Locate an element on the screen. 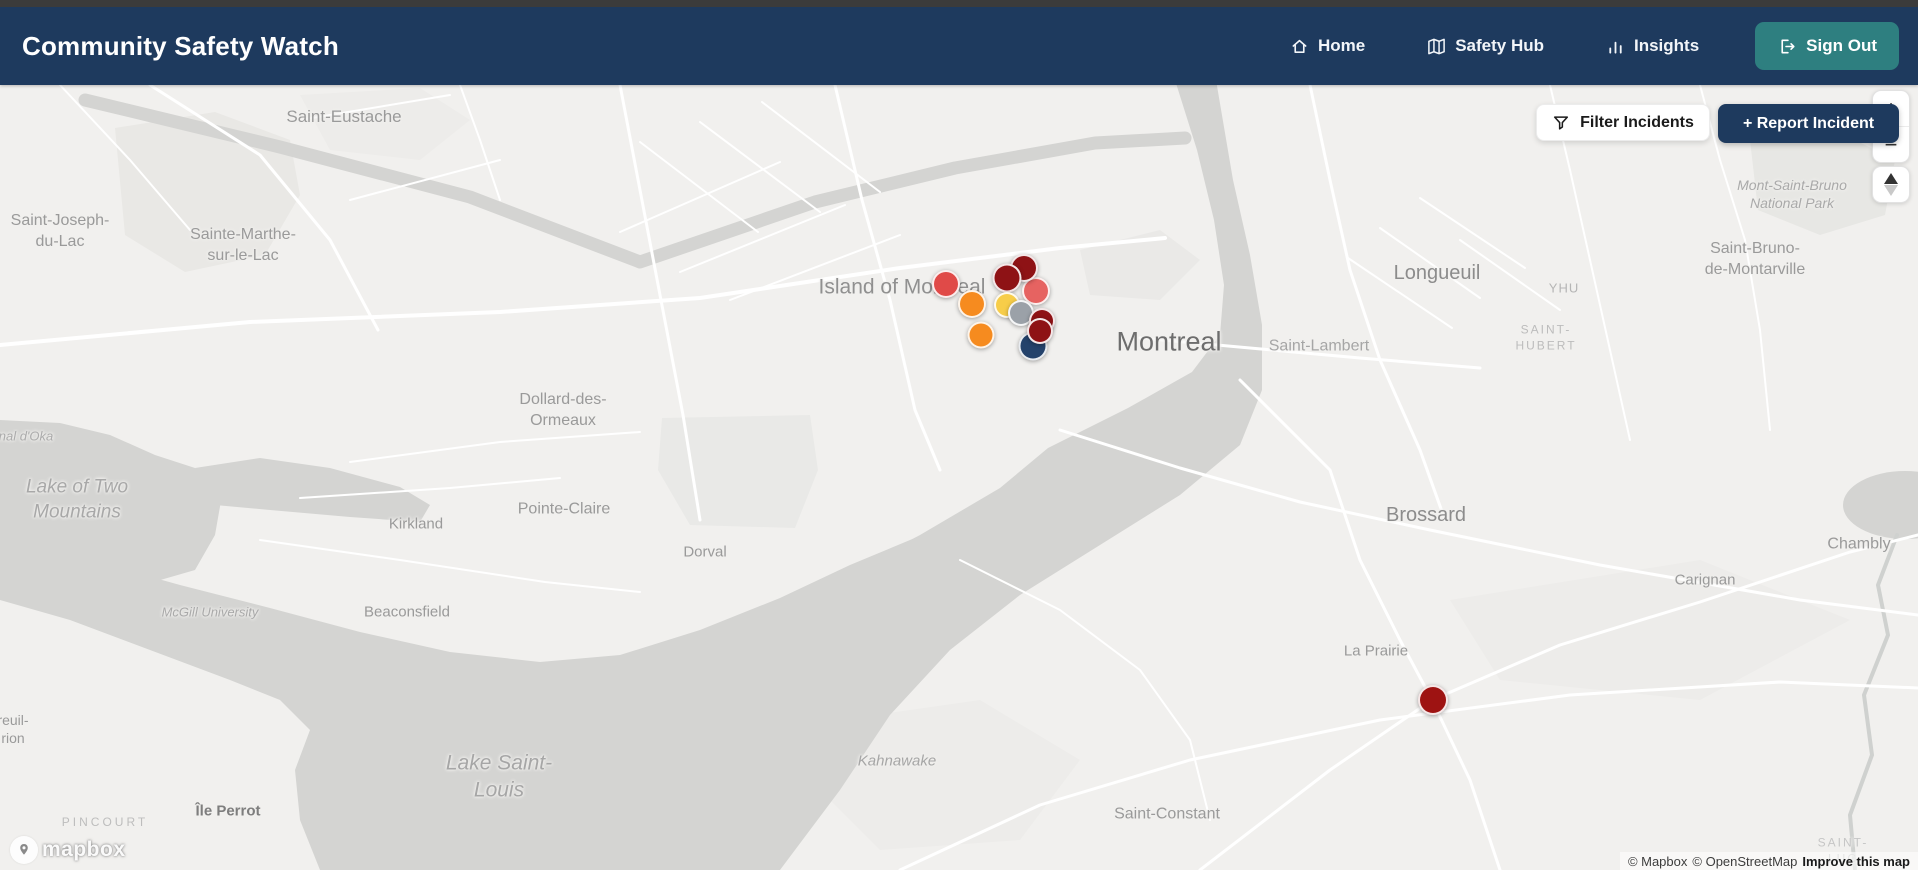 This screenshot has height=870, width=1918. mapbox-wordmark: mapbox is located at coordinates (84, 849).